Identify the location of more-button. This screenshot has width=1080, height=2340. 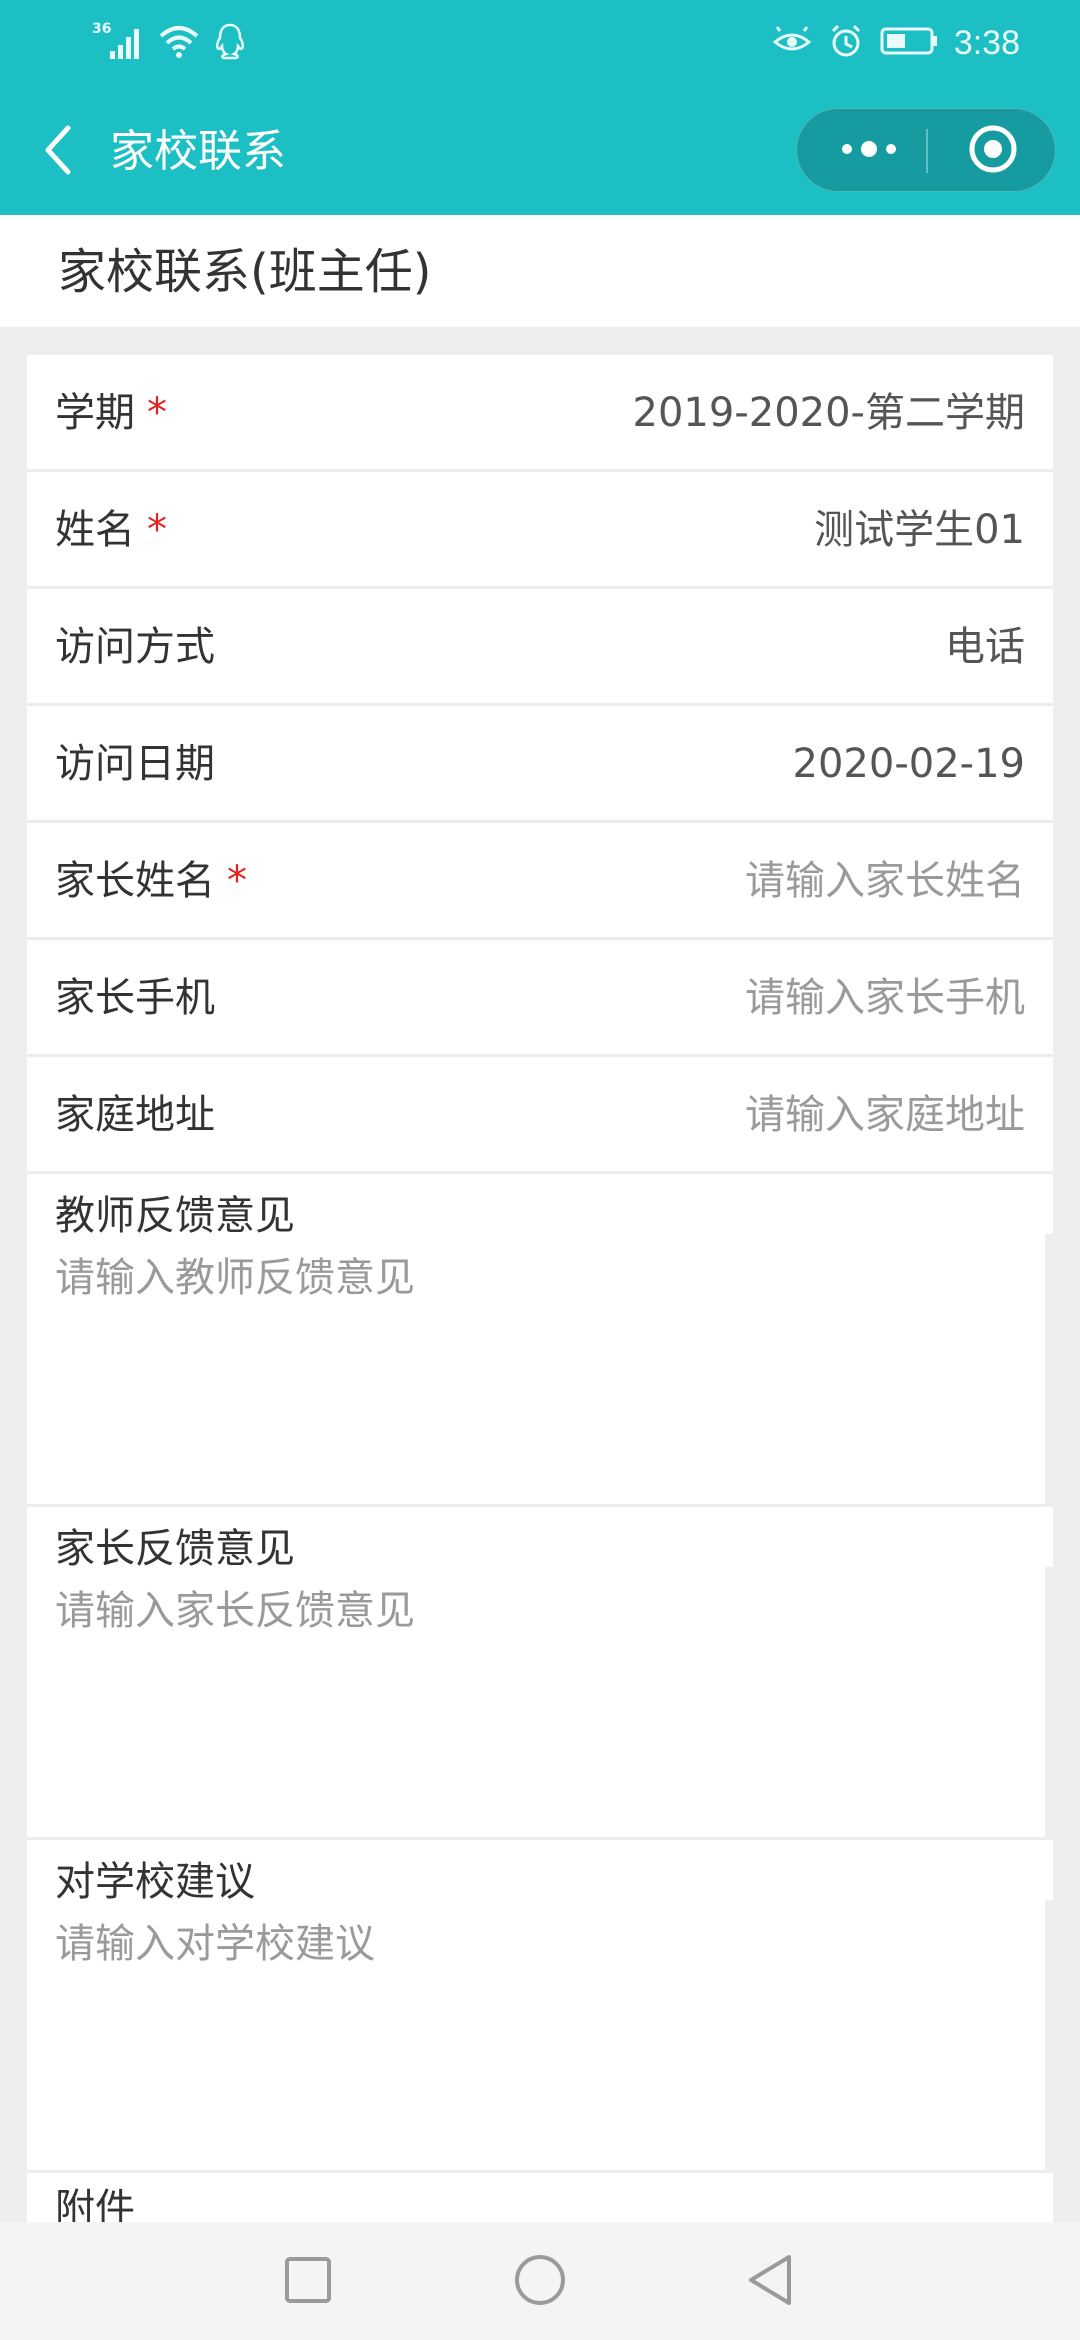
(869, 151).